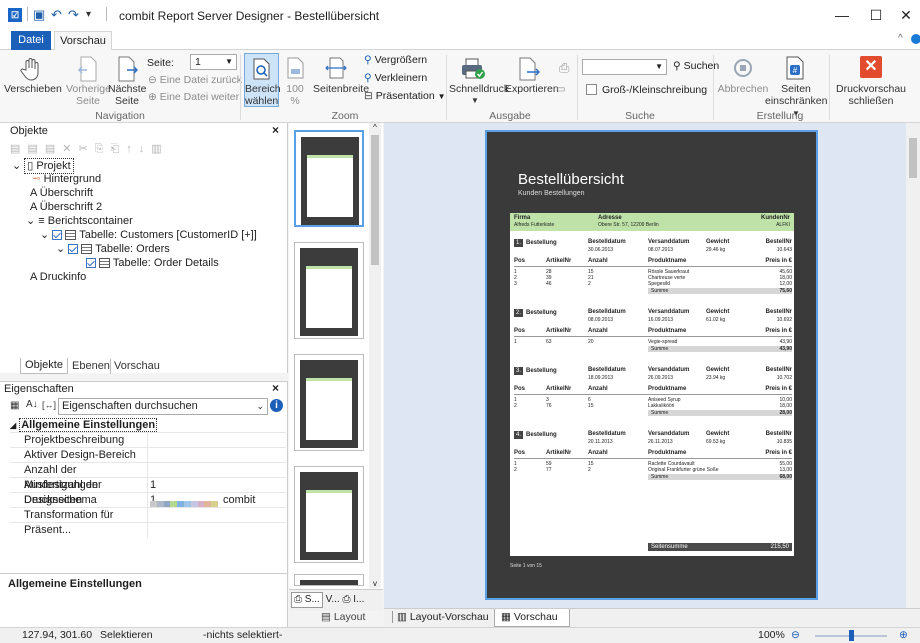  Describe the element at coordinates (145, 149) in the screenshot. I see `arrow-down-icon: ↓` at that location.